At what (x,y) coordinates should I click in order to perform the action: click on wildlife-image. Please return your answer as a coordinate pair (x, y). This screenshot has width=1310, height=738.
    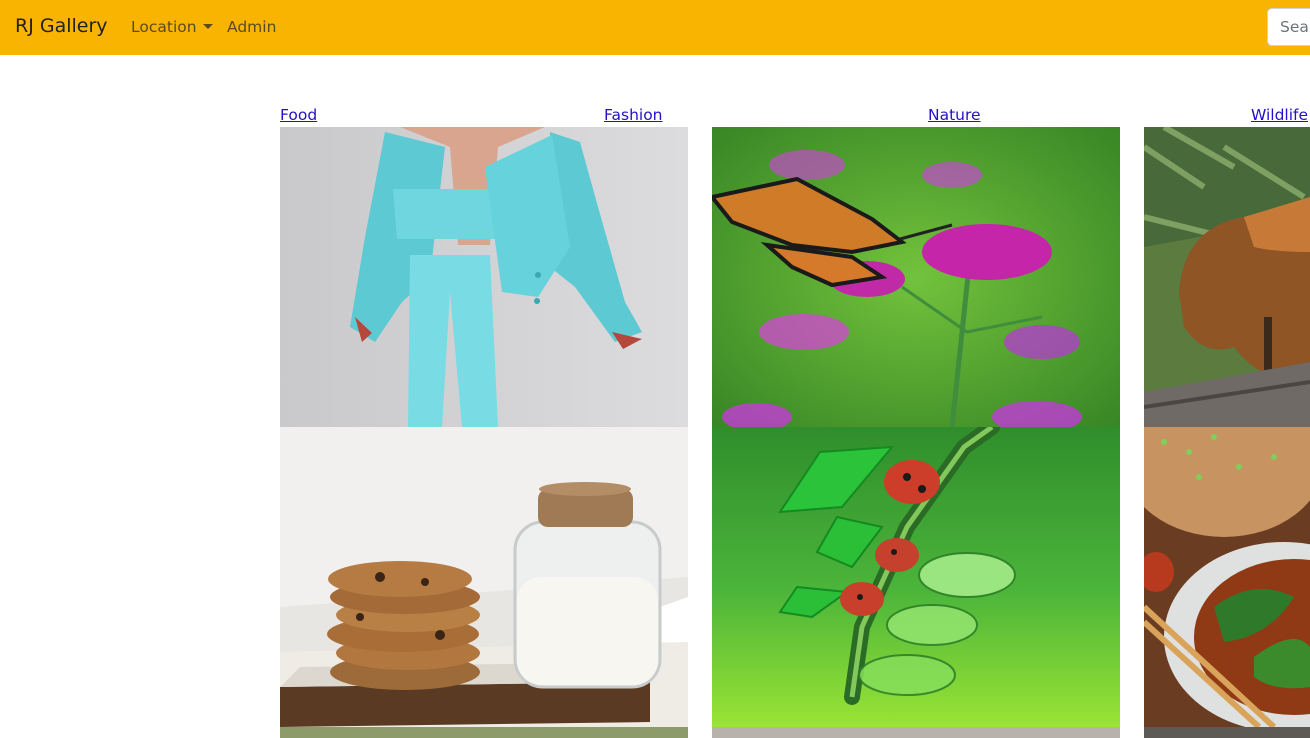
    Looking at the image, I should click on (1227, 732).